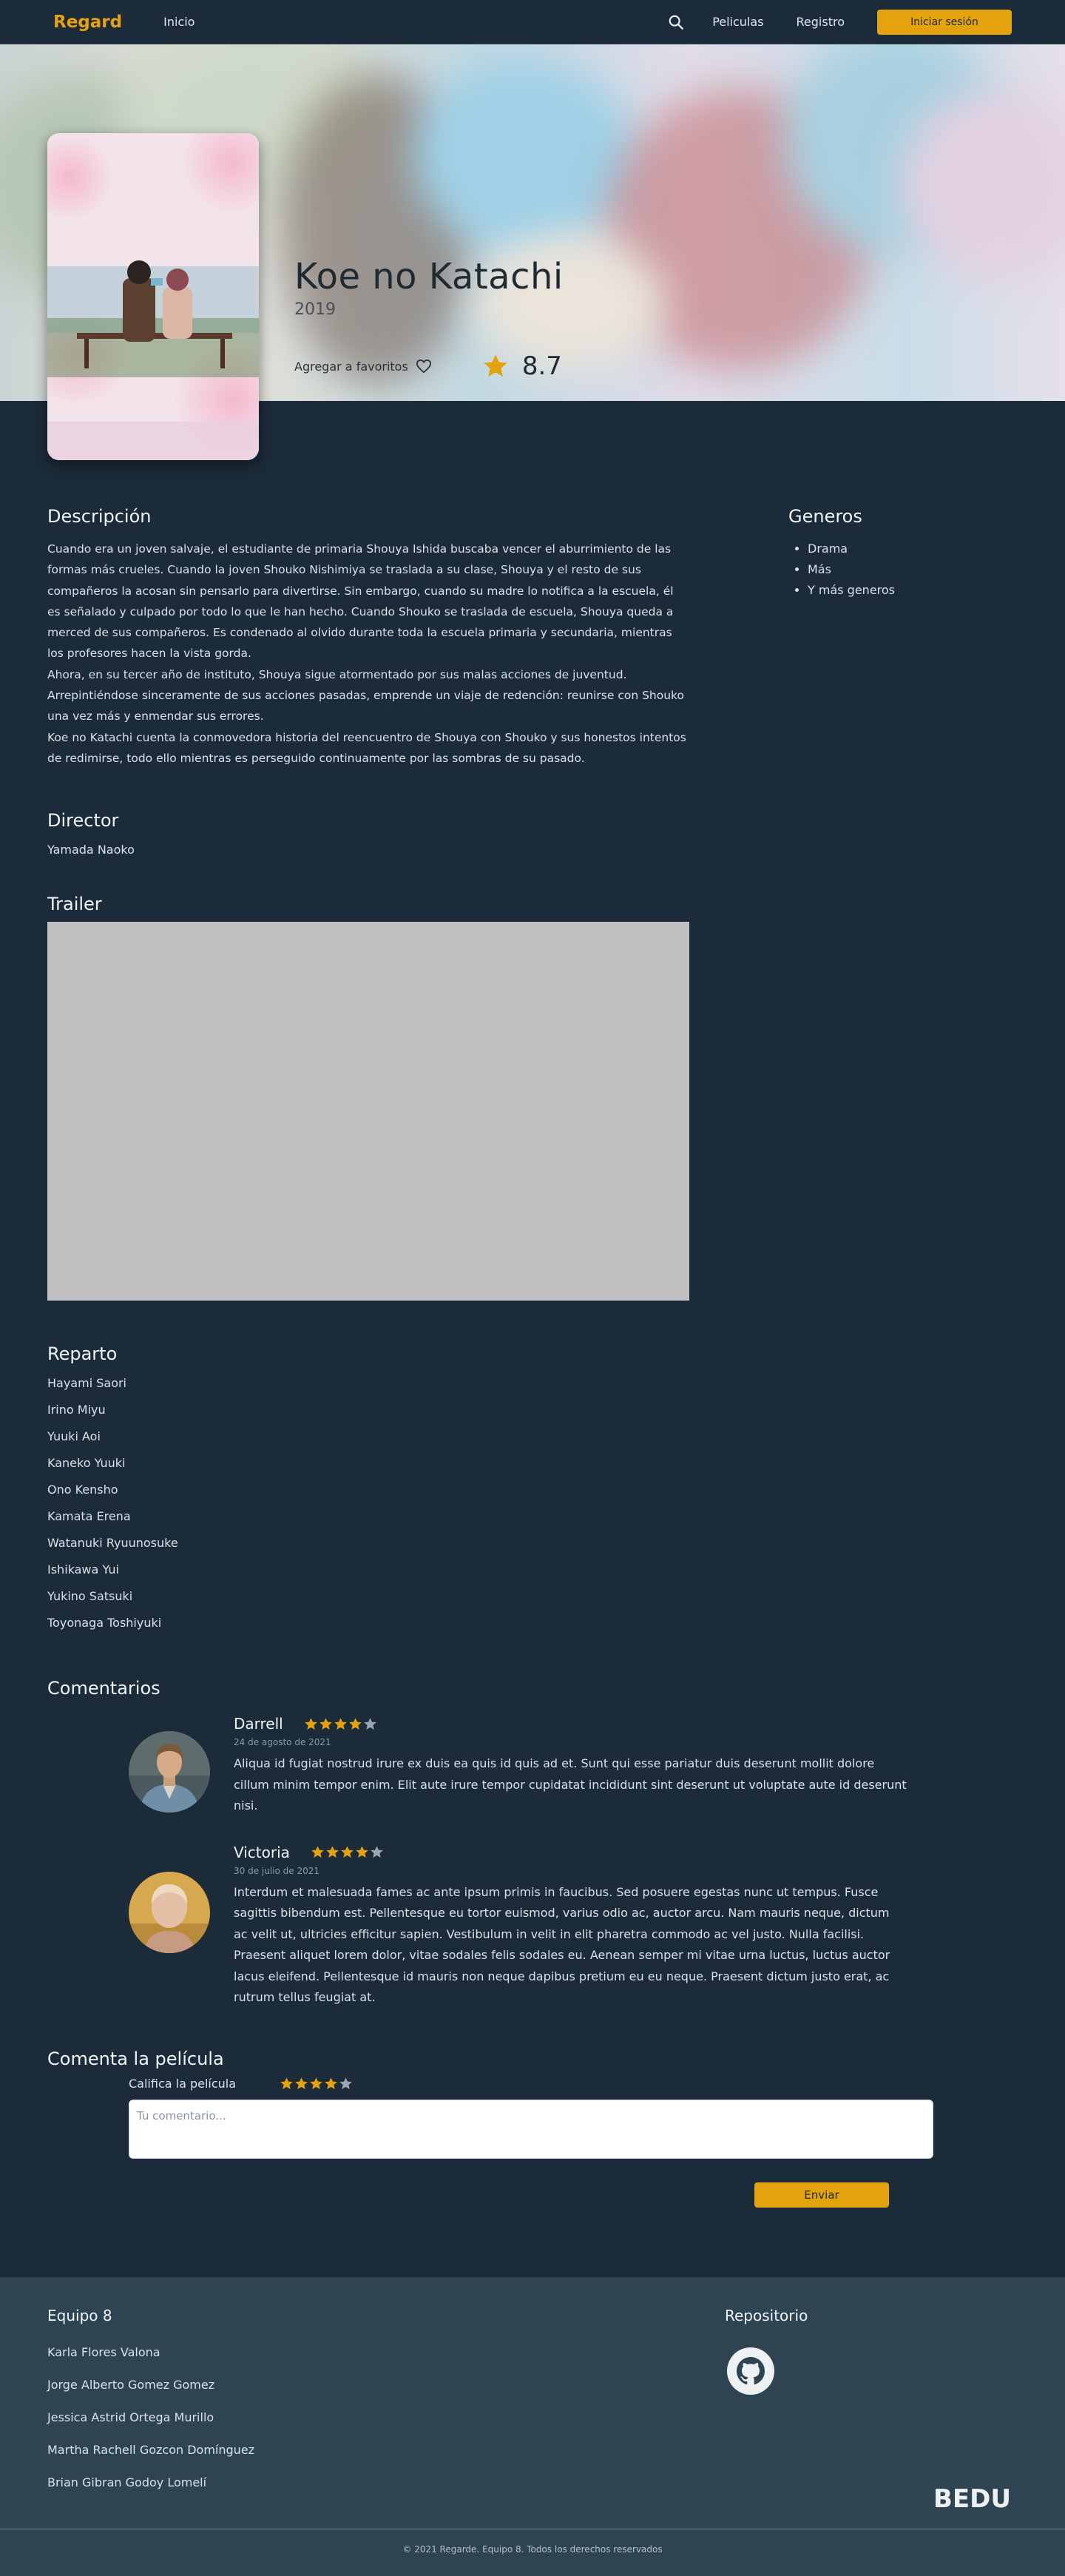  What do you see at coordinates (87, 22) in the screenshot?
I see `brand-logo: Regard` at bounding box center [87, 22].